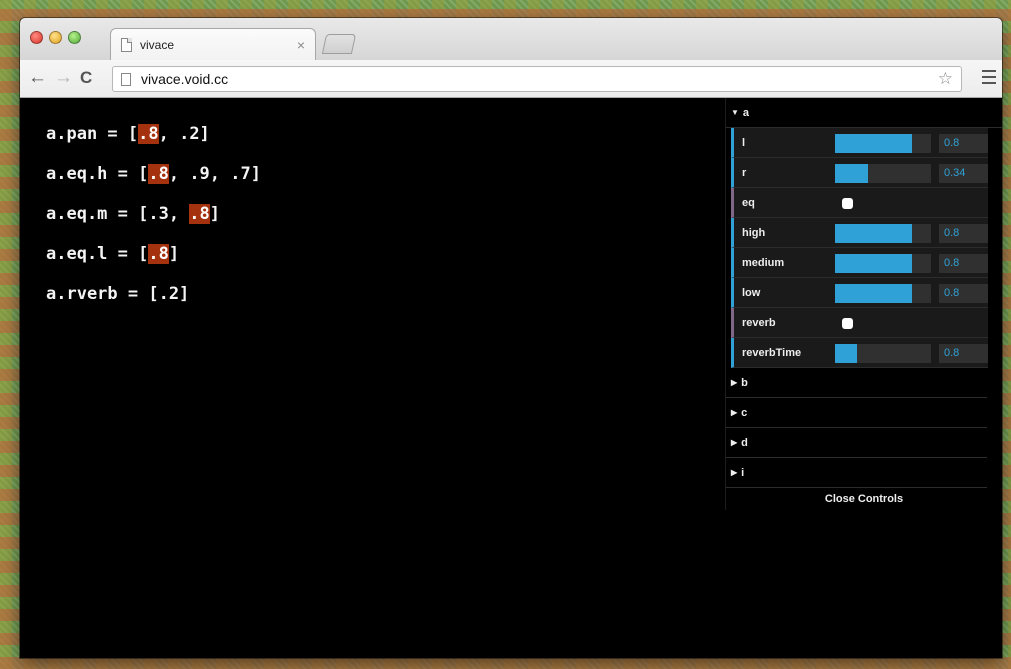 The height and width of the screenshot is (669, 1011). What do you see at coordinates (92, 134) in the screenshot?
I see `code-text: a.pan = [` at bounding box center [92, 134].